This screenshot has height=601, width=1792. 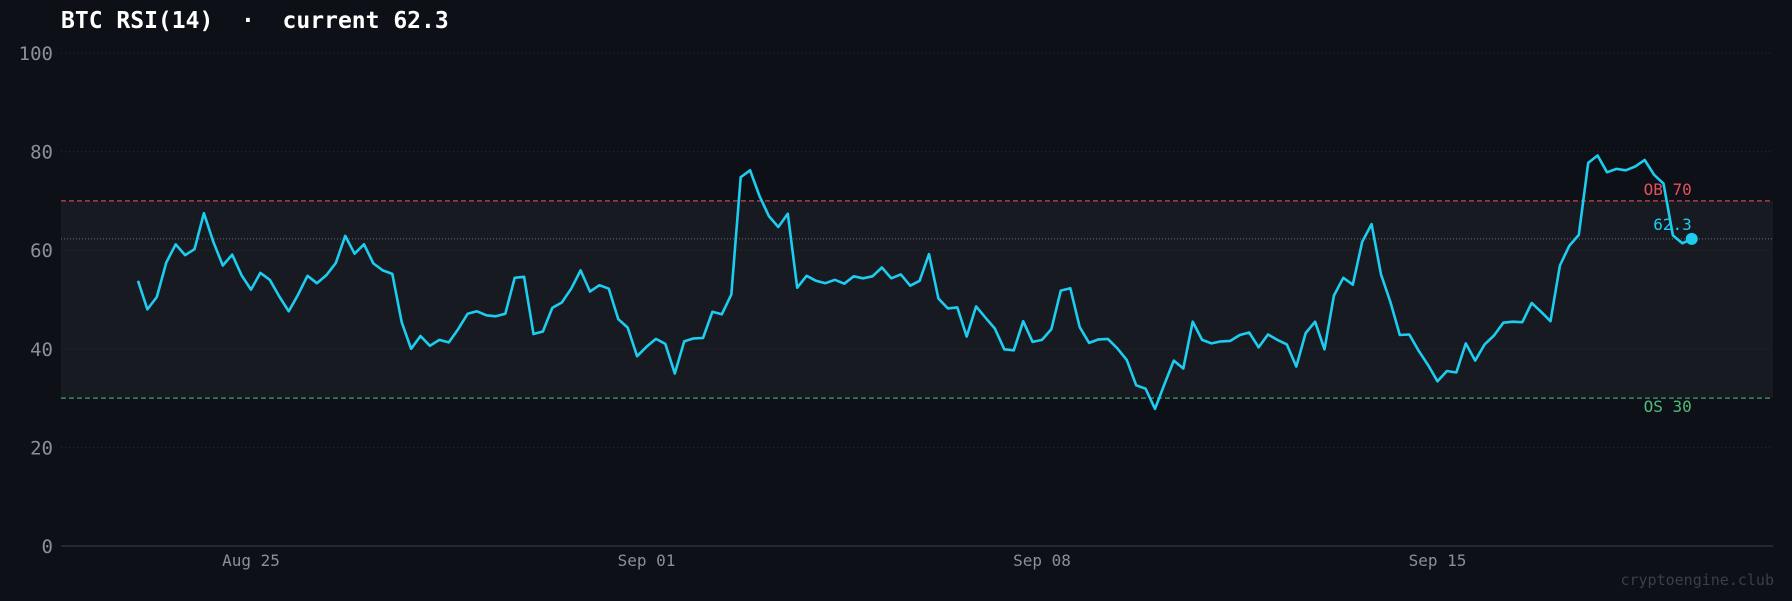 I want to click on y-tick-label: 0, so click(x=47, y=547).